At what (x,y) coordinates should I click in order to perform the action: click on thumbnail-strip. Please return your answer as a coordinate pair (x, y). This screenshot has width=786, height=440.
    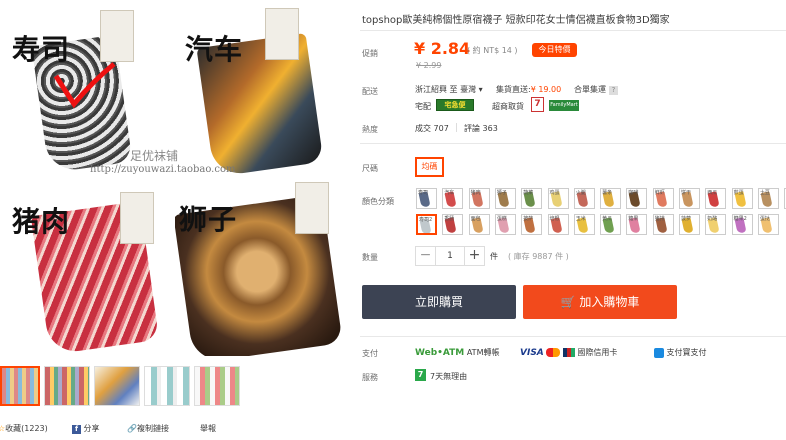
    Looking at the image, I should click on (130, 388).